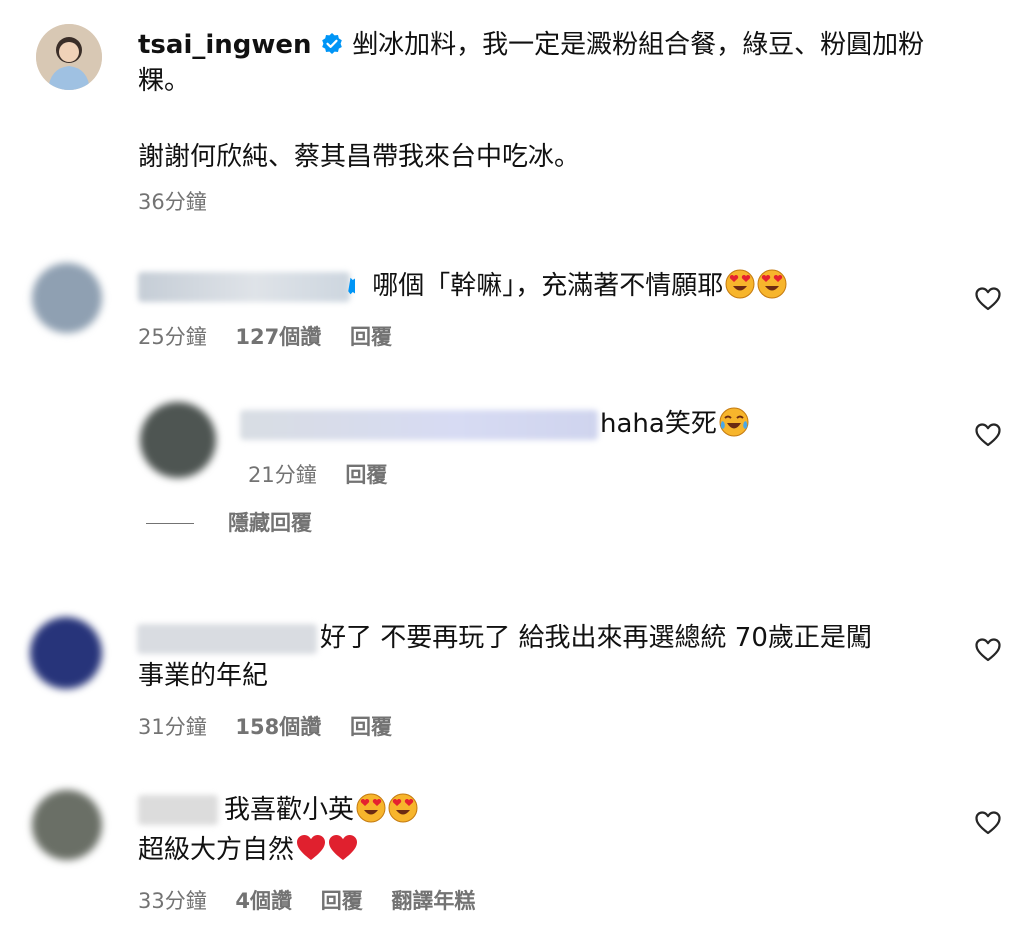  I want to click on comment-3-username-redacted, so click(227, 639).